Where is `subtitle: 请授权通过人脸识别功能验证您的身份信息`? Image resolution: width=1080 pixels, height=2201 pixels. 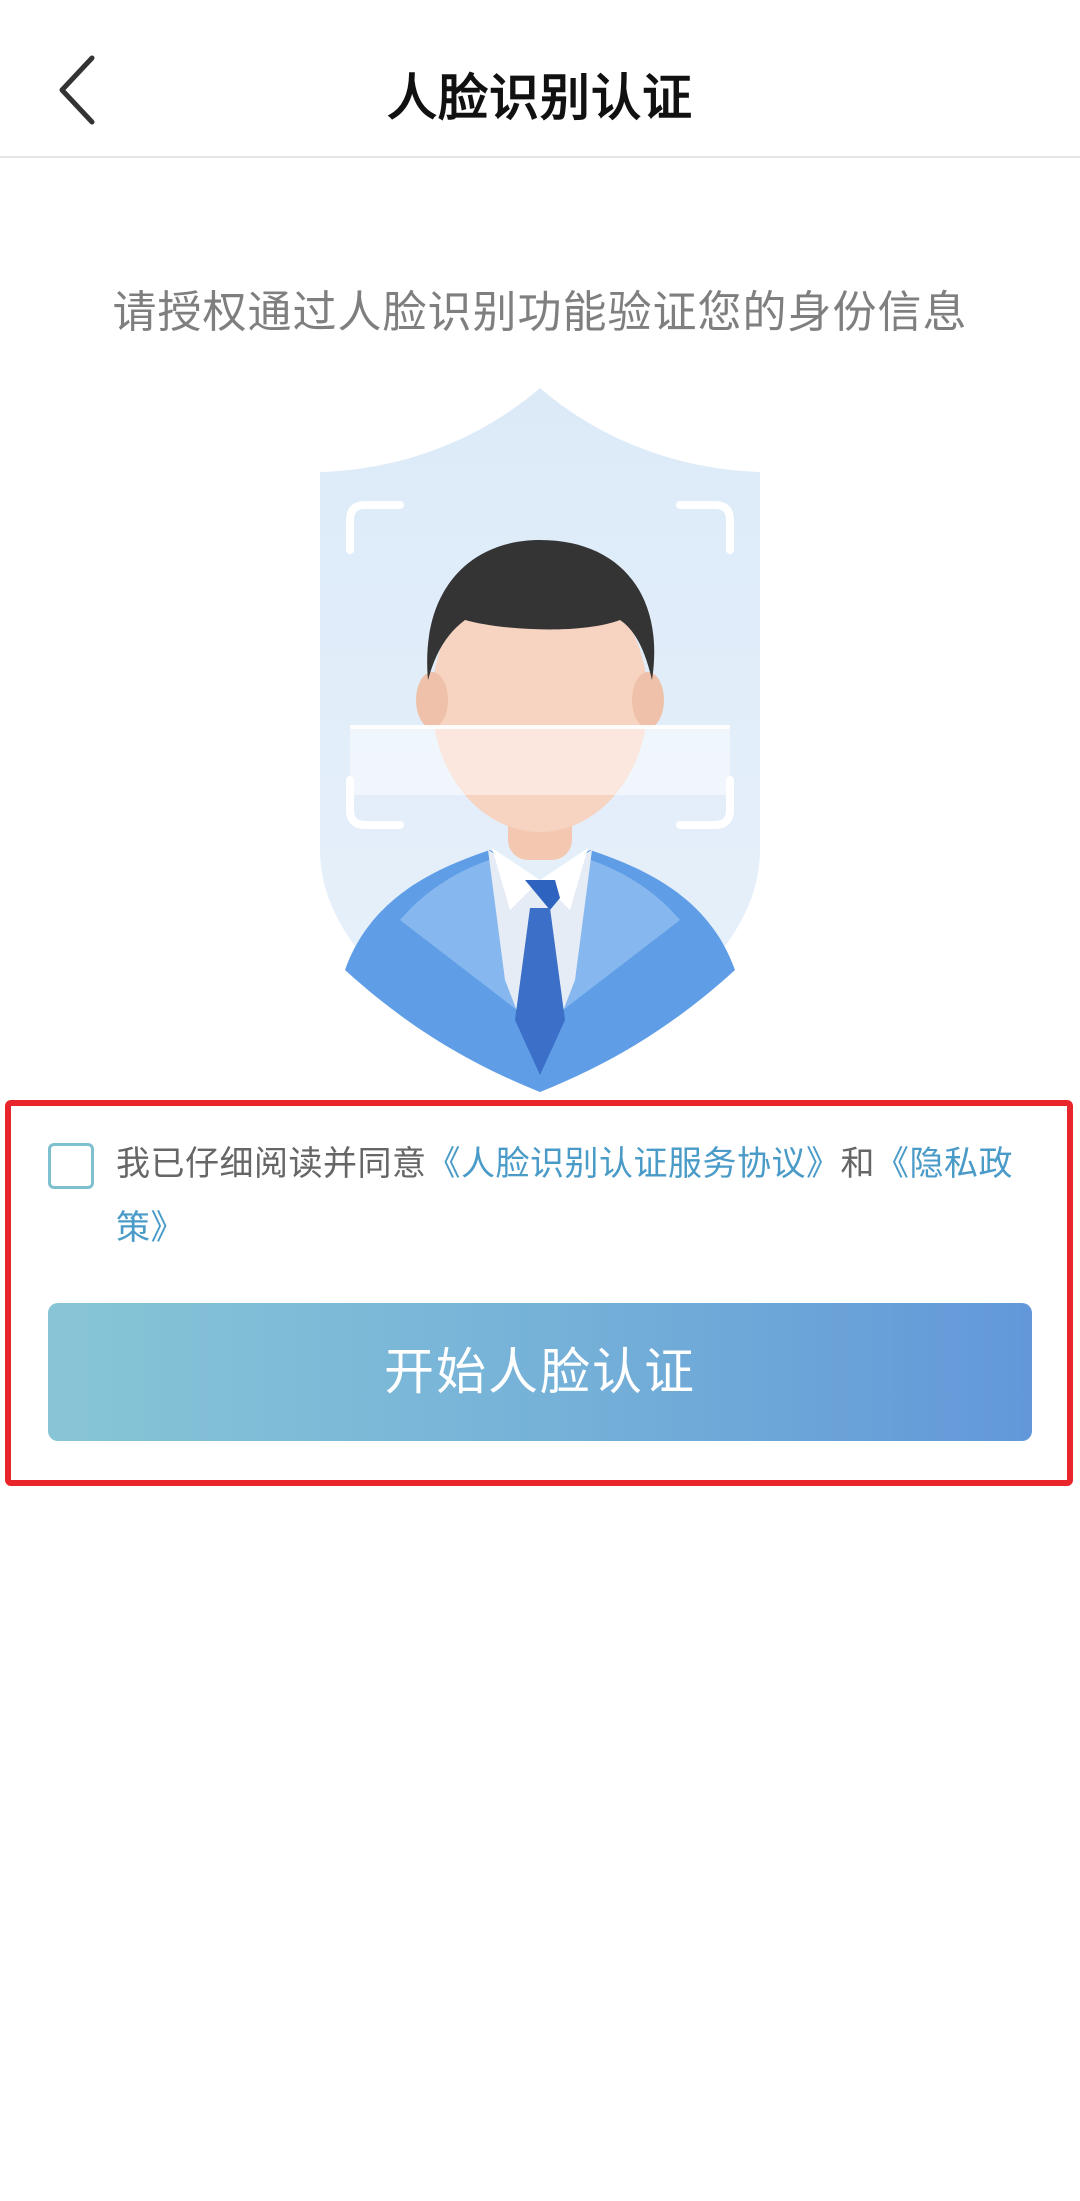
subtitle: 请授权通过人脸识别功能验证您的身份信息 is located at coordinates (540, 312).